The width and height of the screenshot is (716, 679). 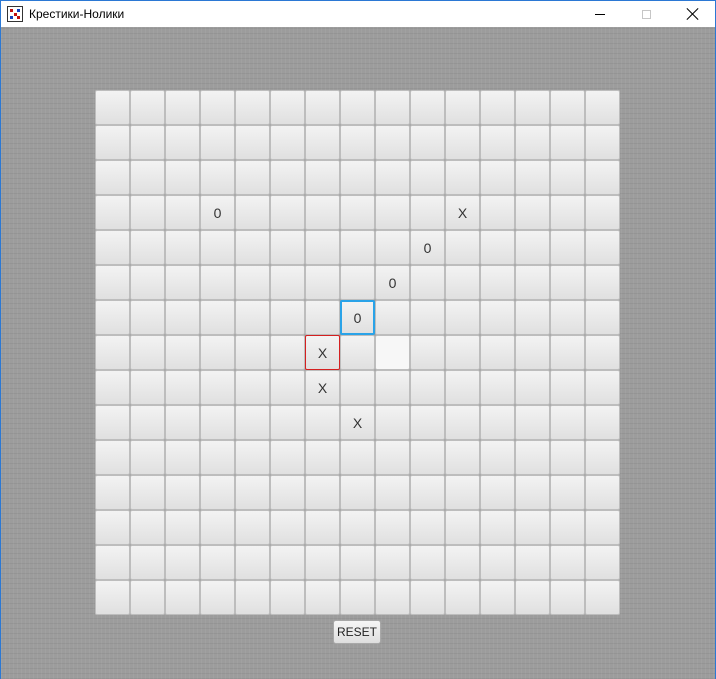 I want to click on minimize-button, so click(x=600, y=14).